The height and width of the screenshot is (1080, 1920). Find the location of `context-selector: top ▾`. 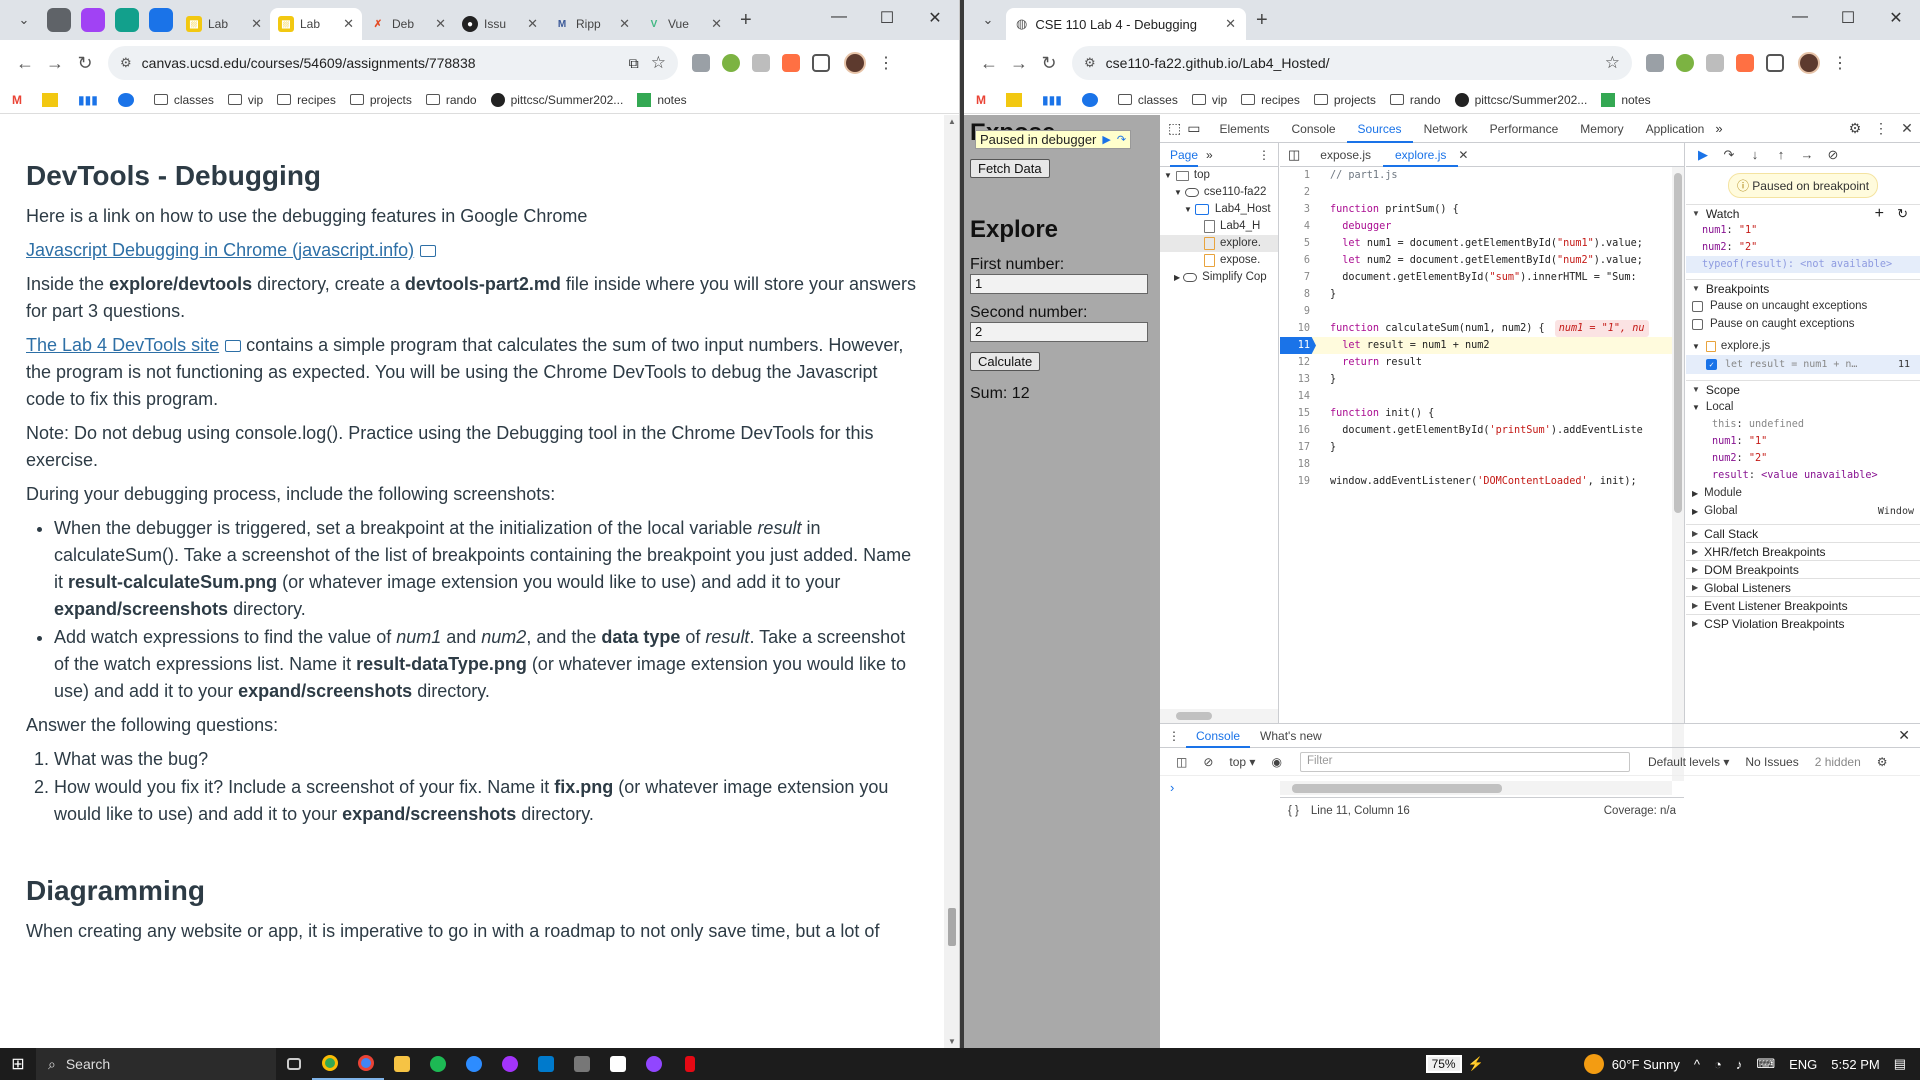

context-selector: top ▾ is located at coordinates (1242, 762).